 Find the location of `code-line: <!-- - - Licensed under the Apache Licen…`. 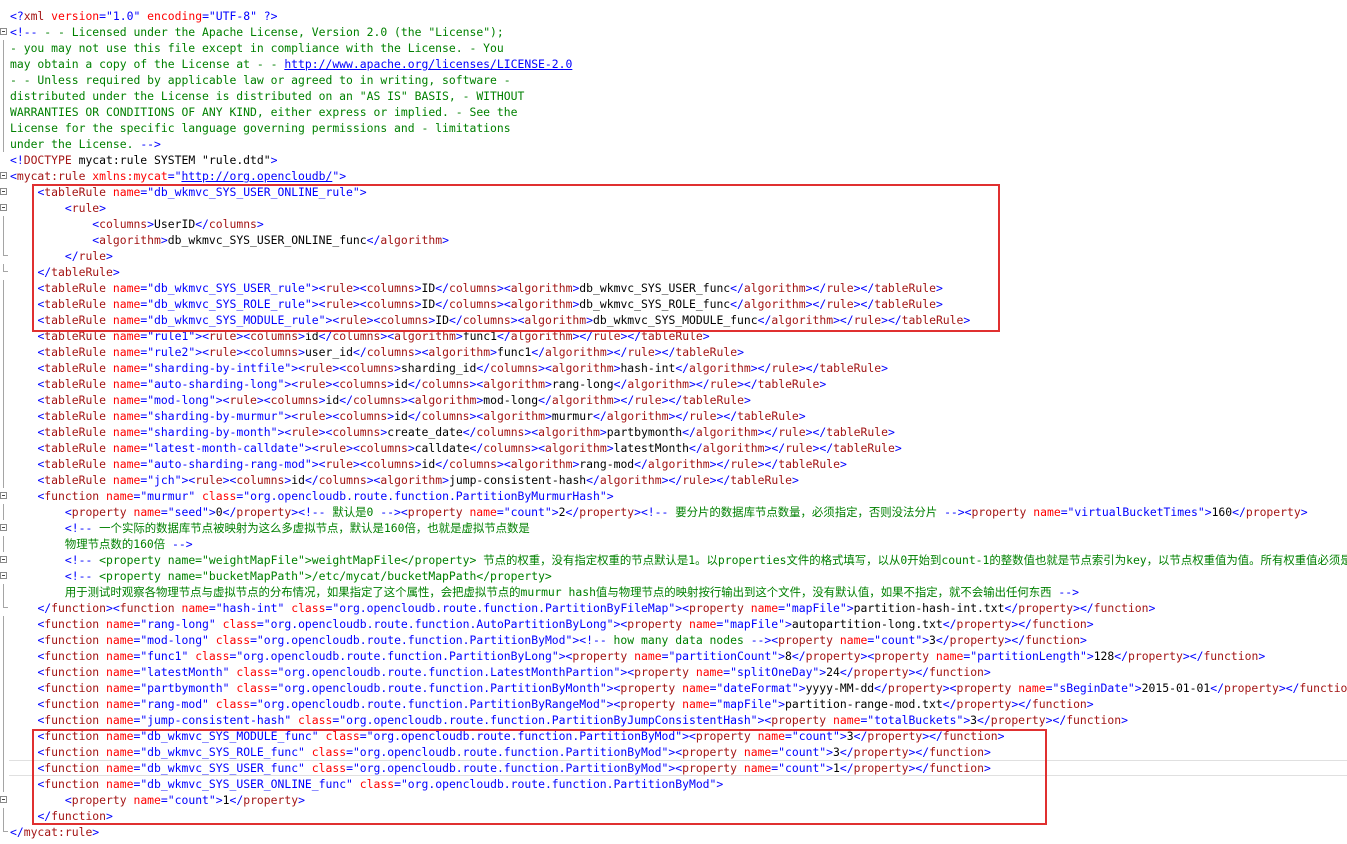

code-line: <!-- - - Licensed under the Apache Licen… is located at coordinates (673, 32).